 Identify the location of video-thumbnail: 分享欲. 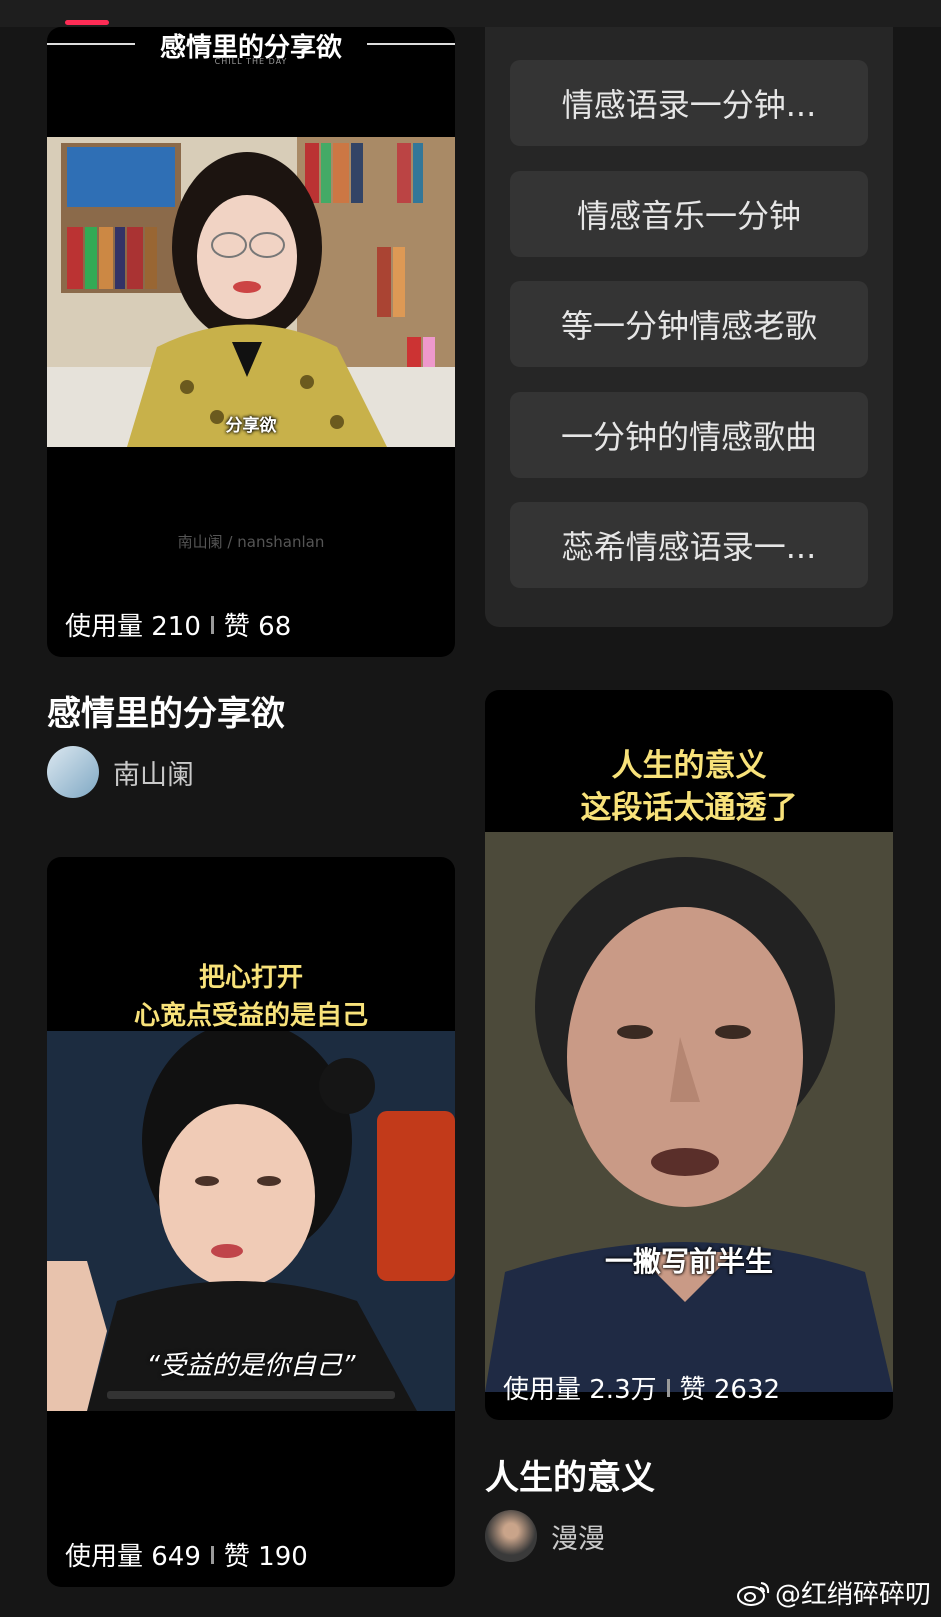
(251, 292).